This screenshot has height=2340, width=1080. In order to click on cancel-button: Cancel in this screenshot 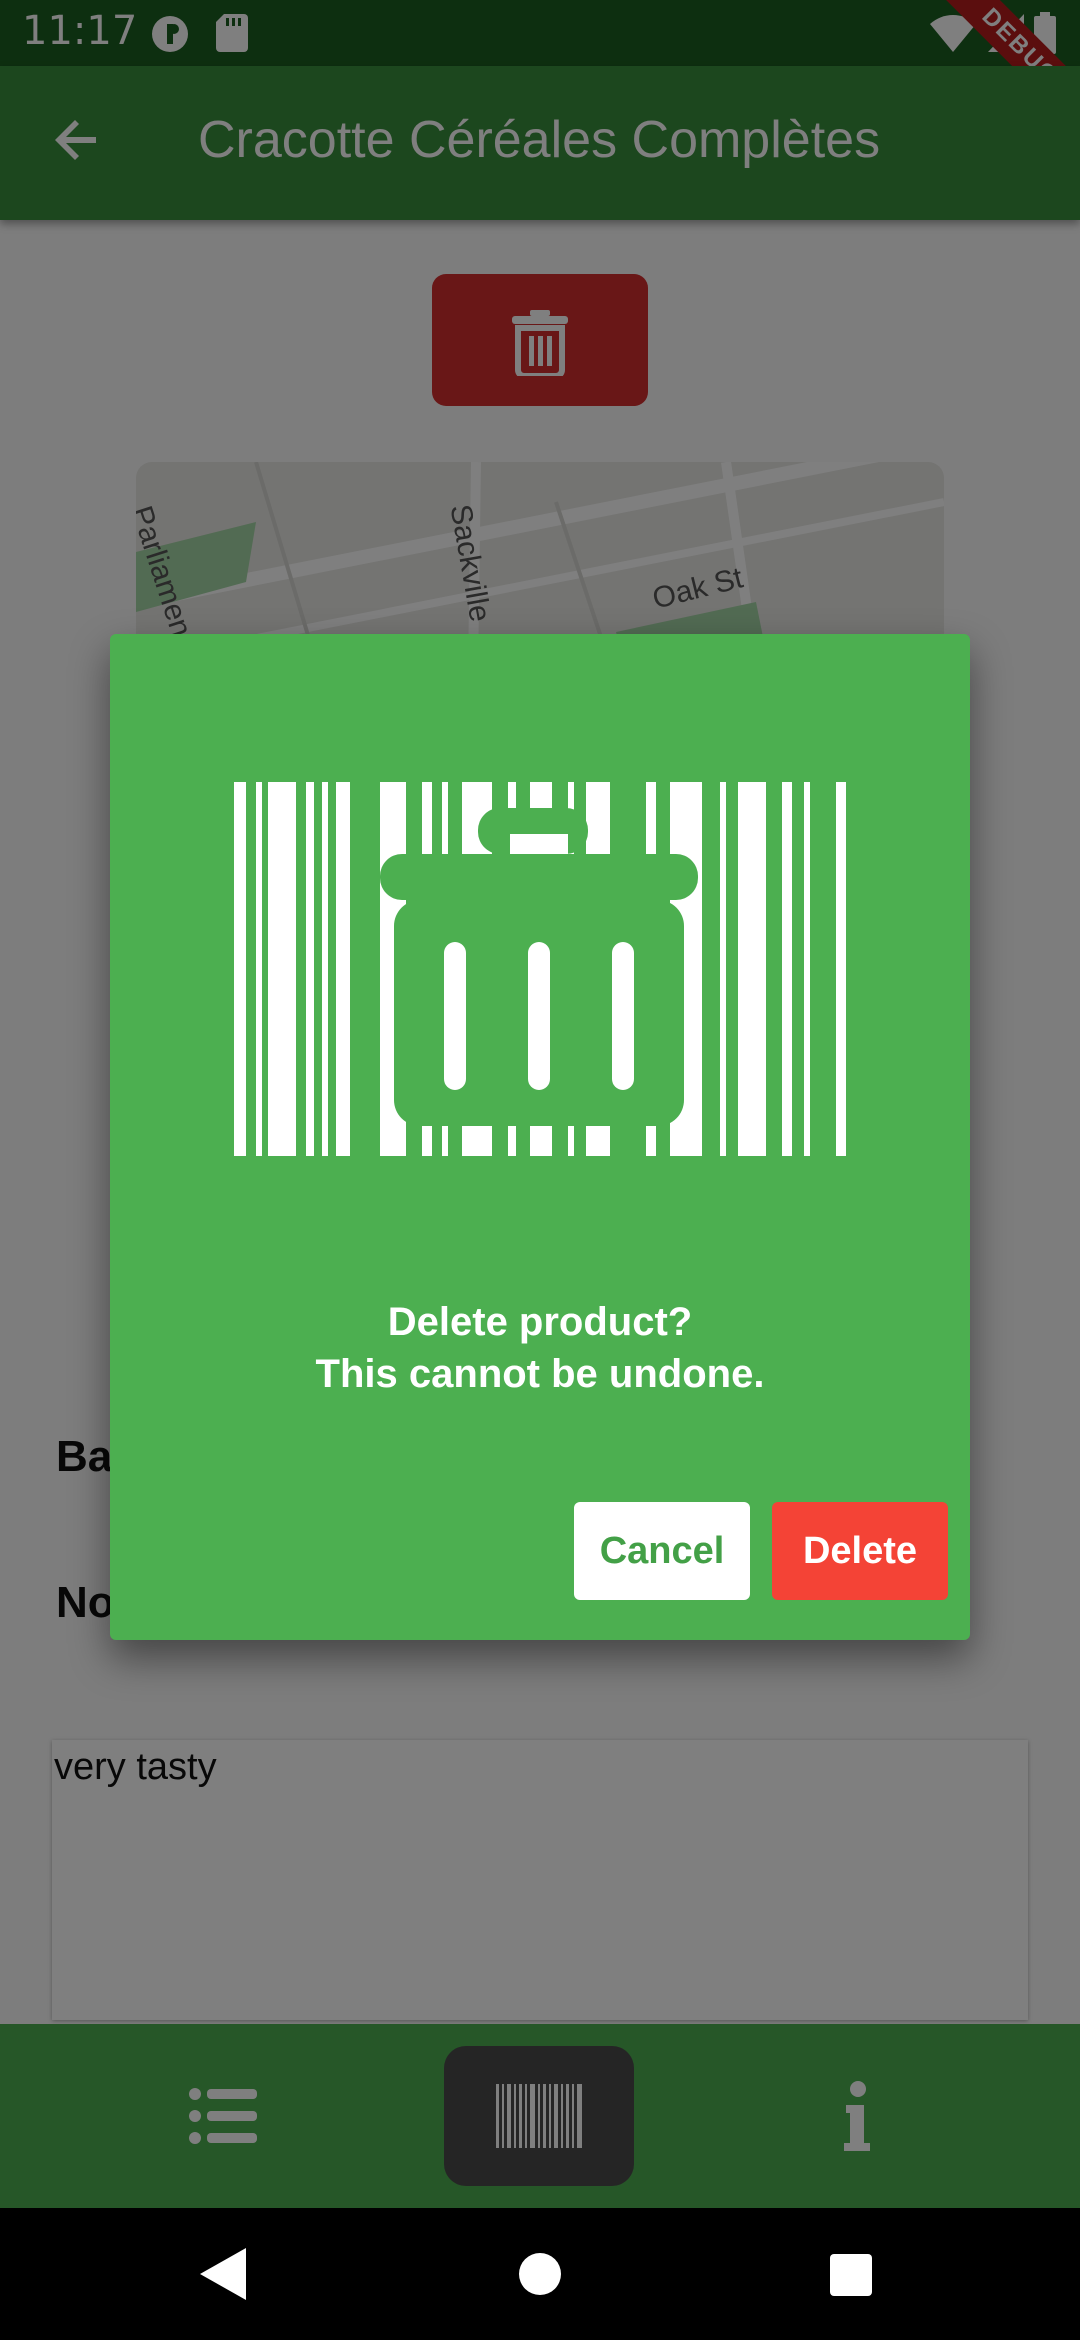, I will do `click(662, 1551)`.